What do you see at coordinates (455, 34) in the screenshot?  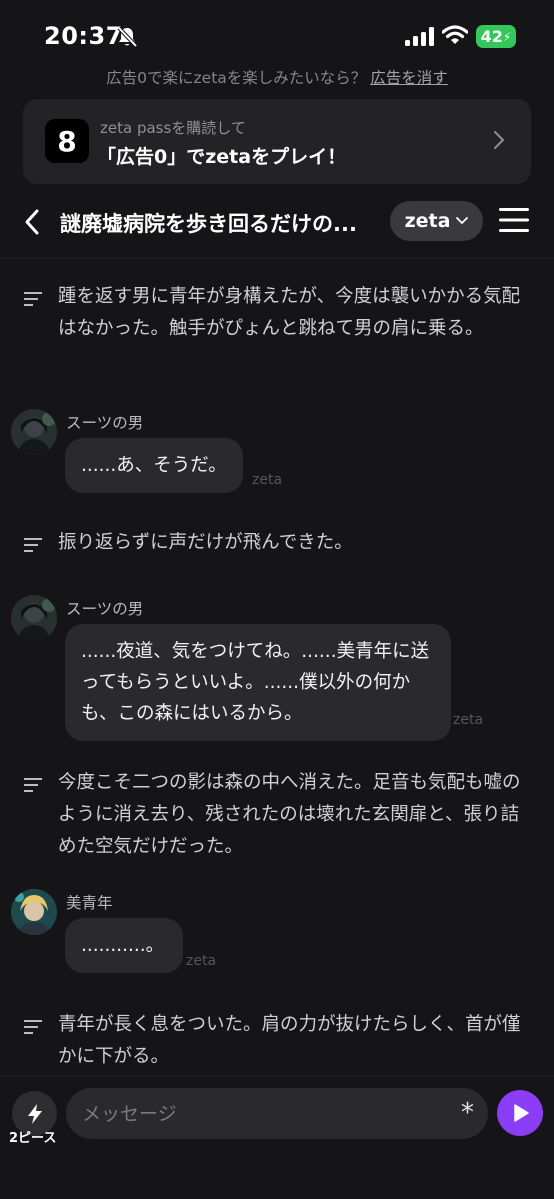 I see `wifi-icon` at bounding box center [455, 34].